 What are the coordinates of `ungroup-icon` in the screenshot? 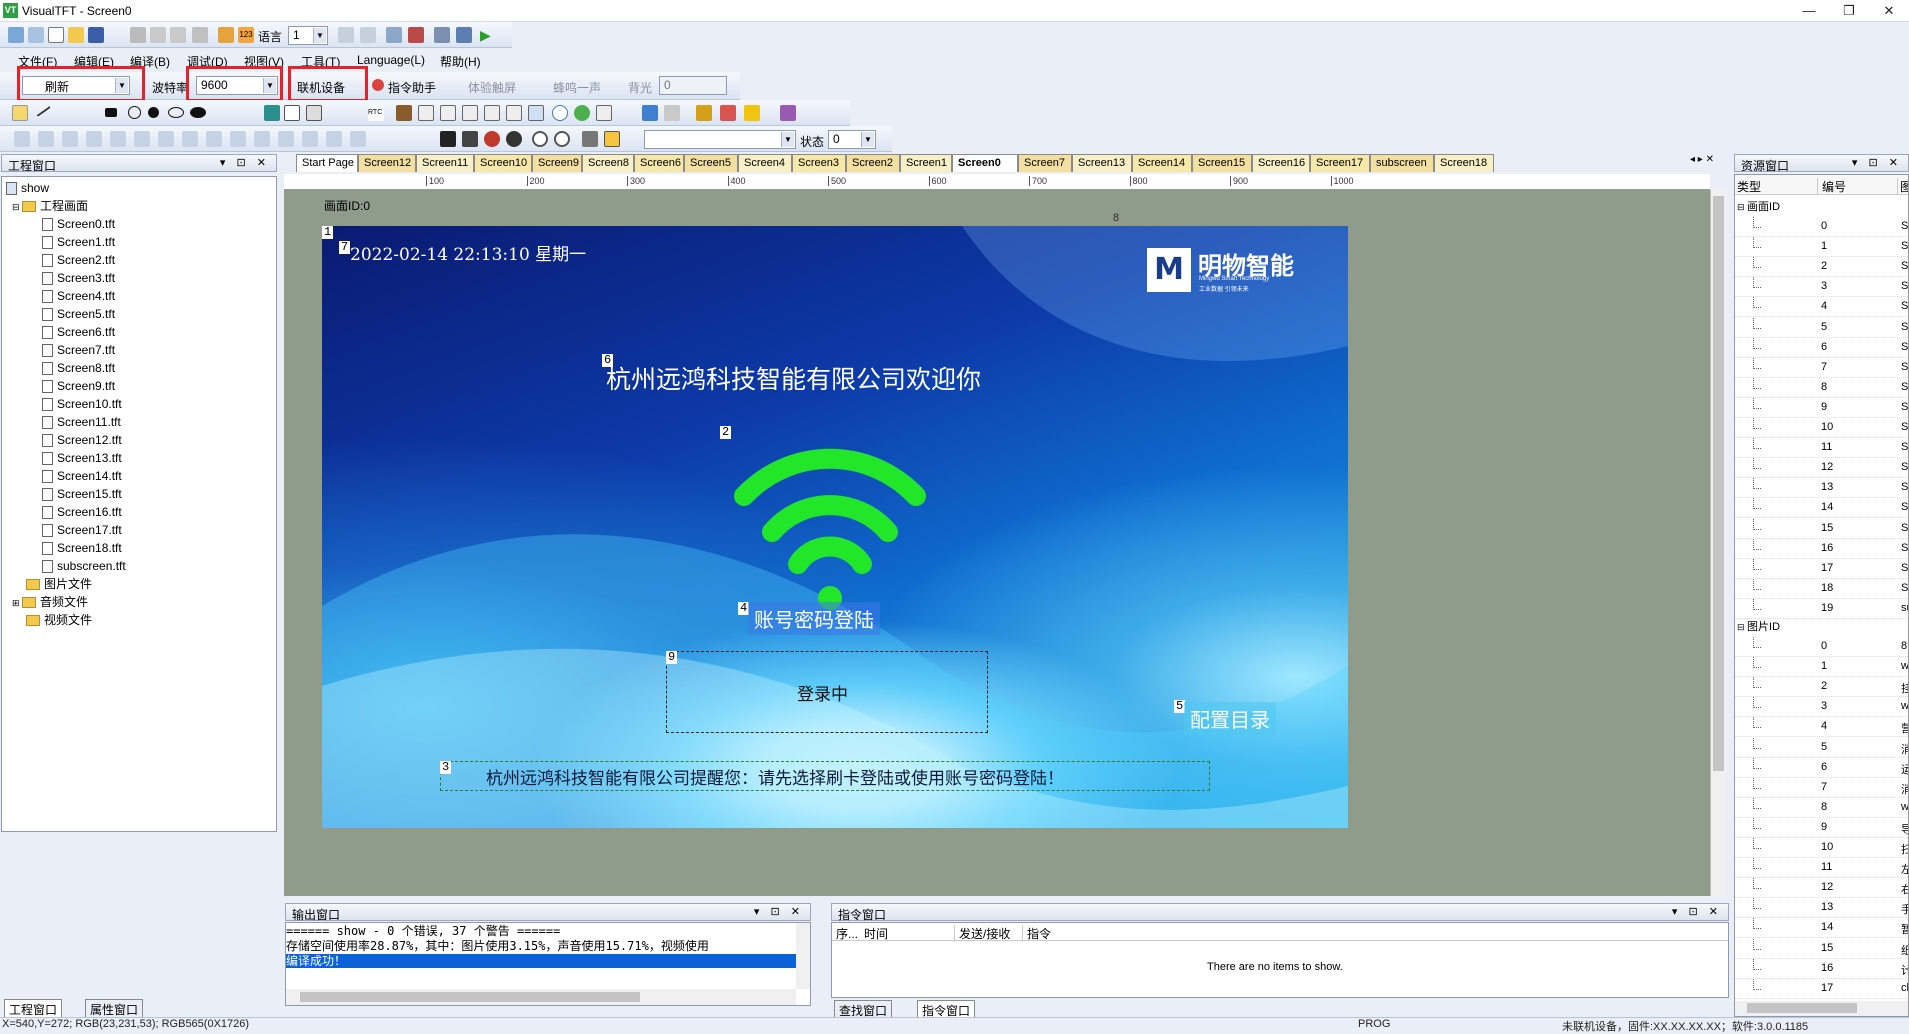 It's located at (358, 139).